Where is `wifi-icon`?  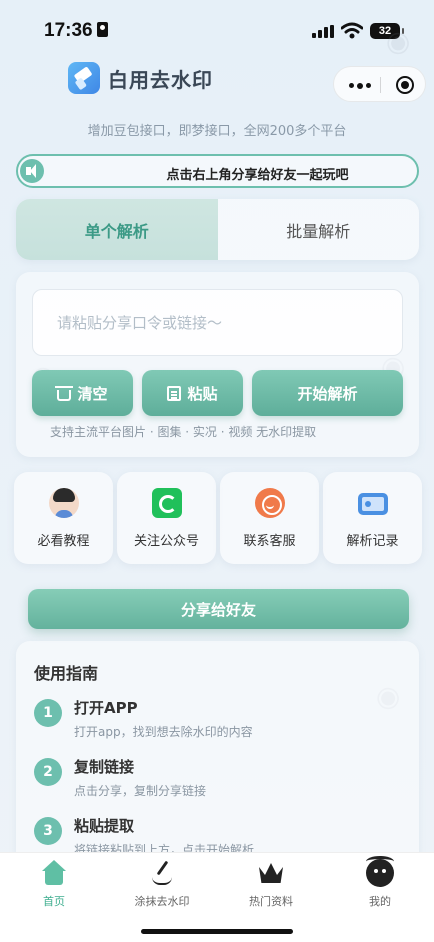
wifi-icon is located at coordinates (352, 30).